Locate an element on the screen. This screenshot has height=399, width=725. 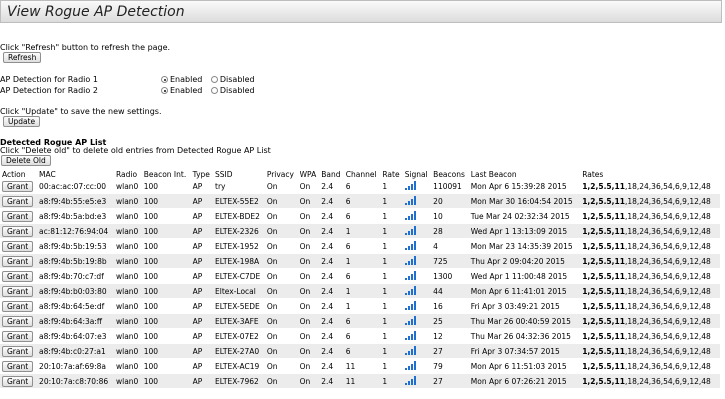
cell-ssid: Eltex-Local is located at coordinates (239, 291).